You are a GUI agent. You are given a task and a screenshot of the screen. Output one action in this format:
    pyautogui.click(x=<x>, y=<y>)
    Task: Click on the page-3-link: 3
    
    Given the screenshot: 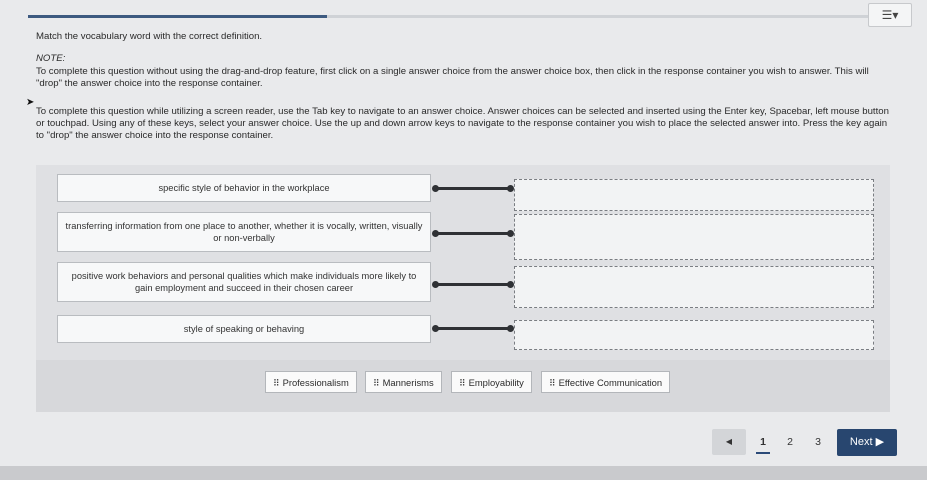 What is the action you would take?
    pyautogui.click(x=818, y=442)
    